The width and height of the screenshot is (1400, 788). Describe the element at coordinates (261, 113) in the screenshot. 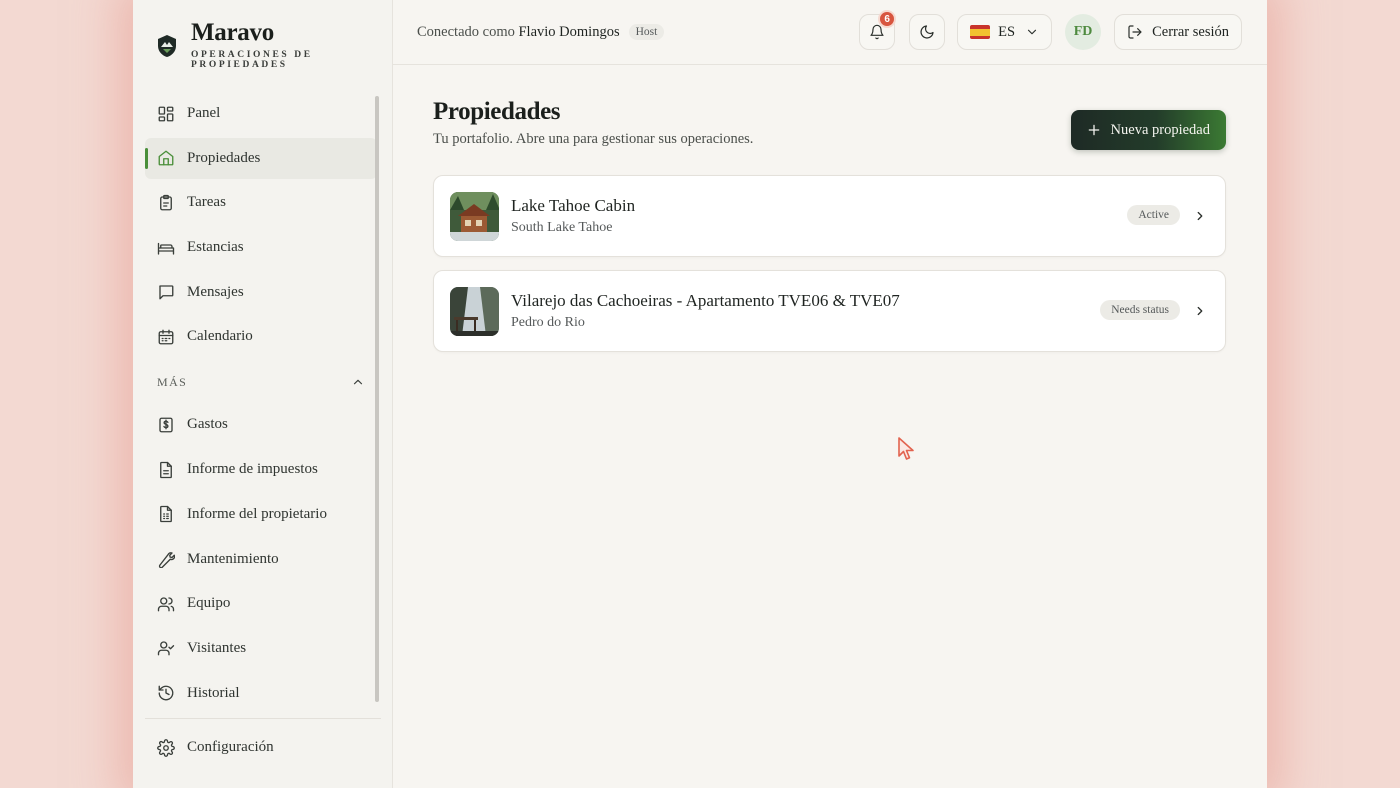

I see `sidebar-item-panel: Panel` at that location.